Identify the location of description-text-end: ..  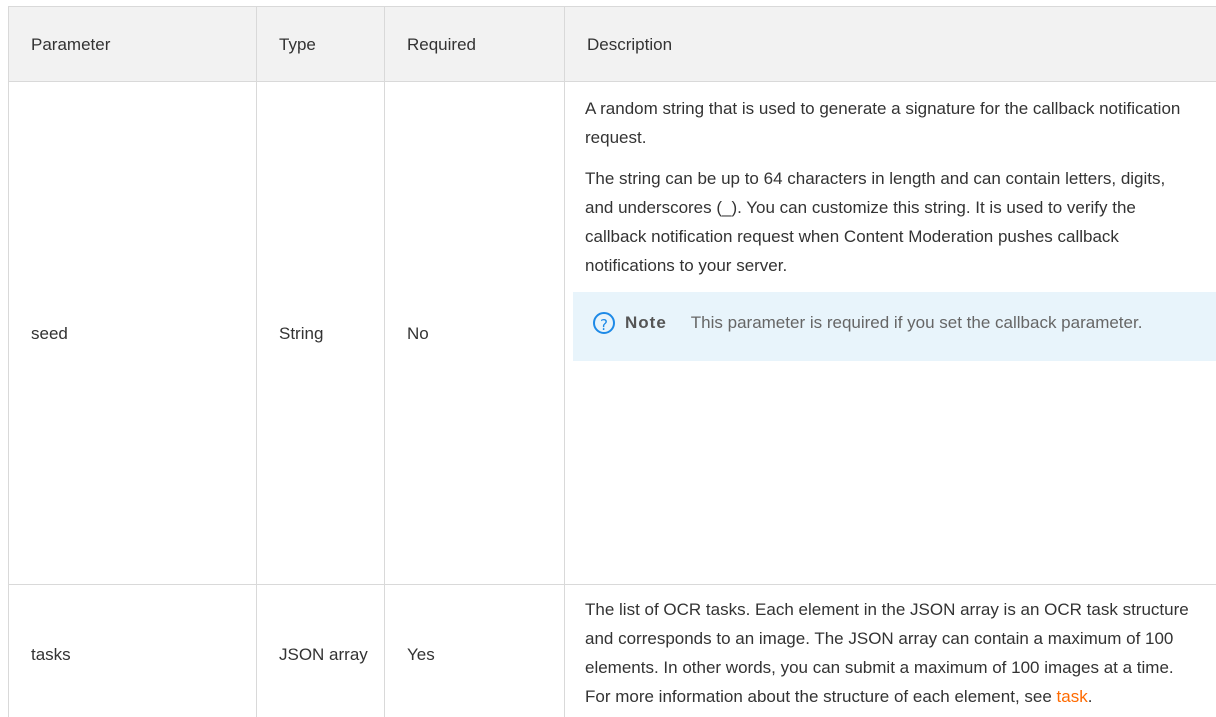
(1090, 696).